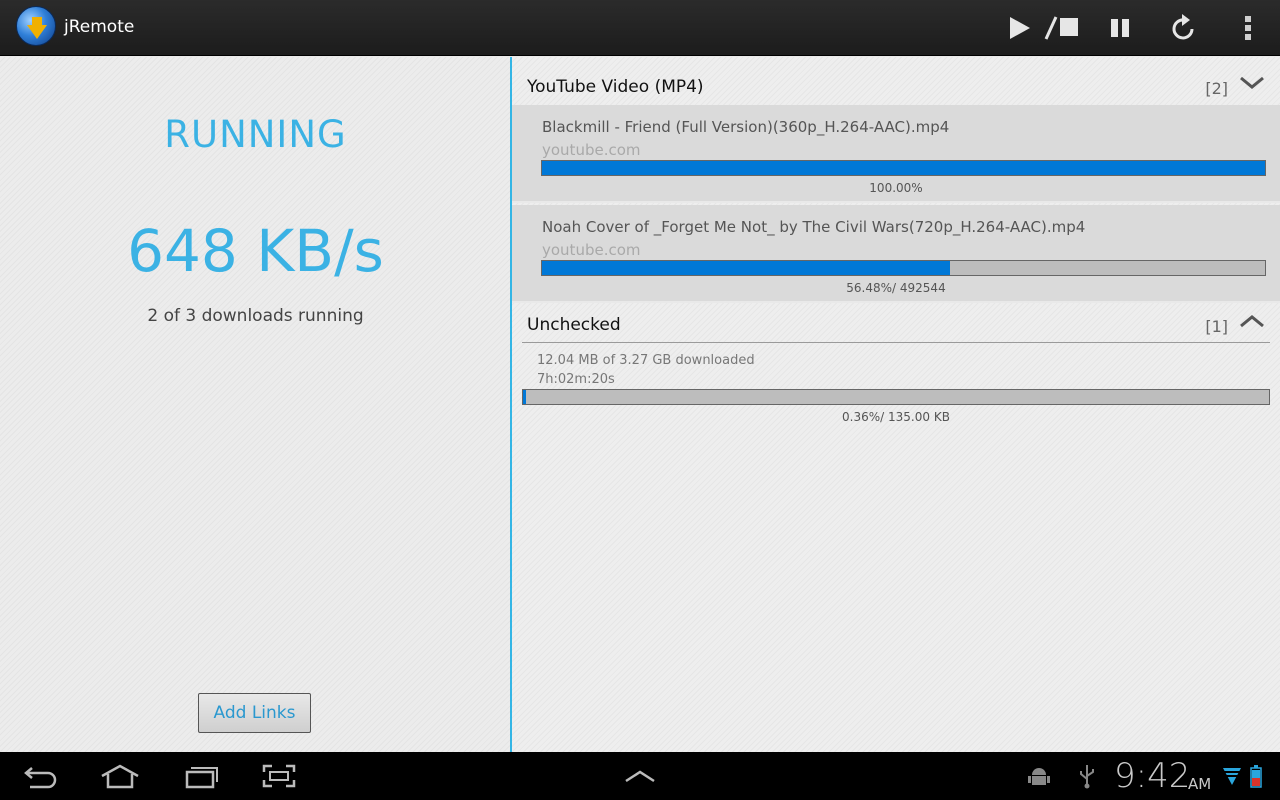  Describe the element at coordinates (574, 325) in the screenshot. I see `group-title: Unchecked` at that location.